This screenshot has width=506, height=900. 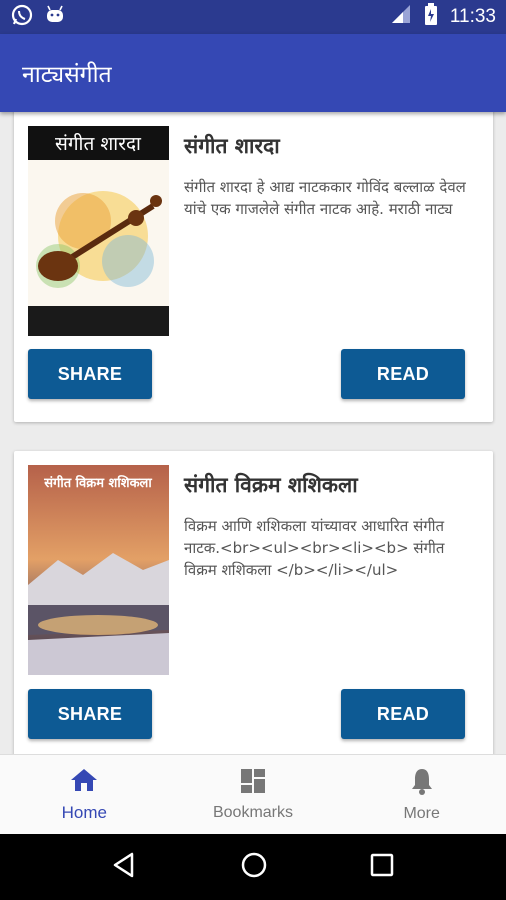 I want to click on app-title: नाट्यसंगीत, so click(x=67, y=75).